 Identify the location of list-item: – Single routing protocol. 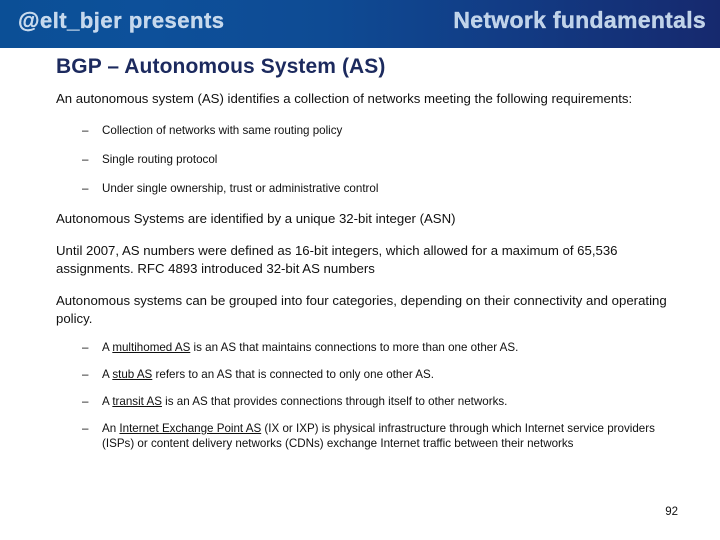
(364, 159).